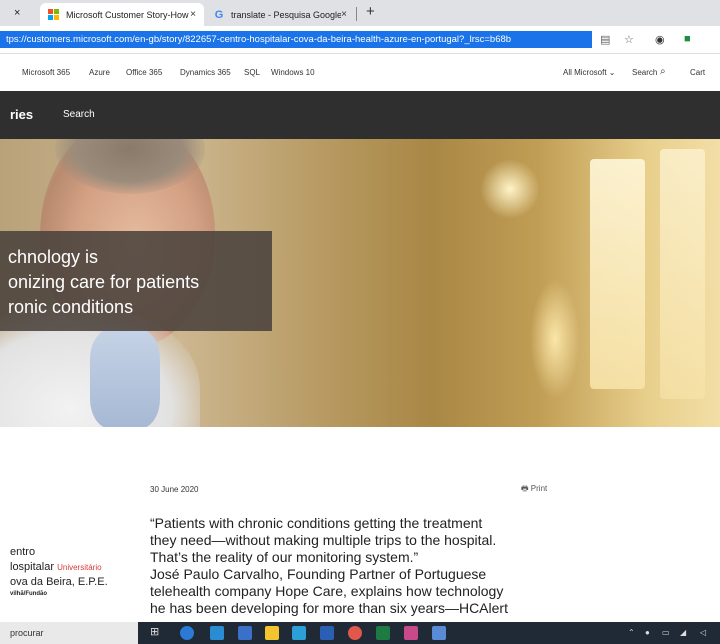 The width and height of the screenshot is (720, 644). What do you see at coordinates (174, 489) in the screenshot?
I see `article-date: 30 June 2020` at bounding box center [174, 489].